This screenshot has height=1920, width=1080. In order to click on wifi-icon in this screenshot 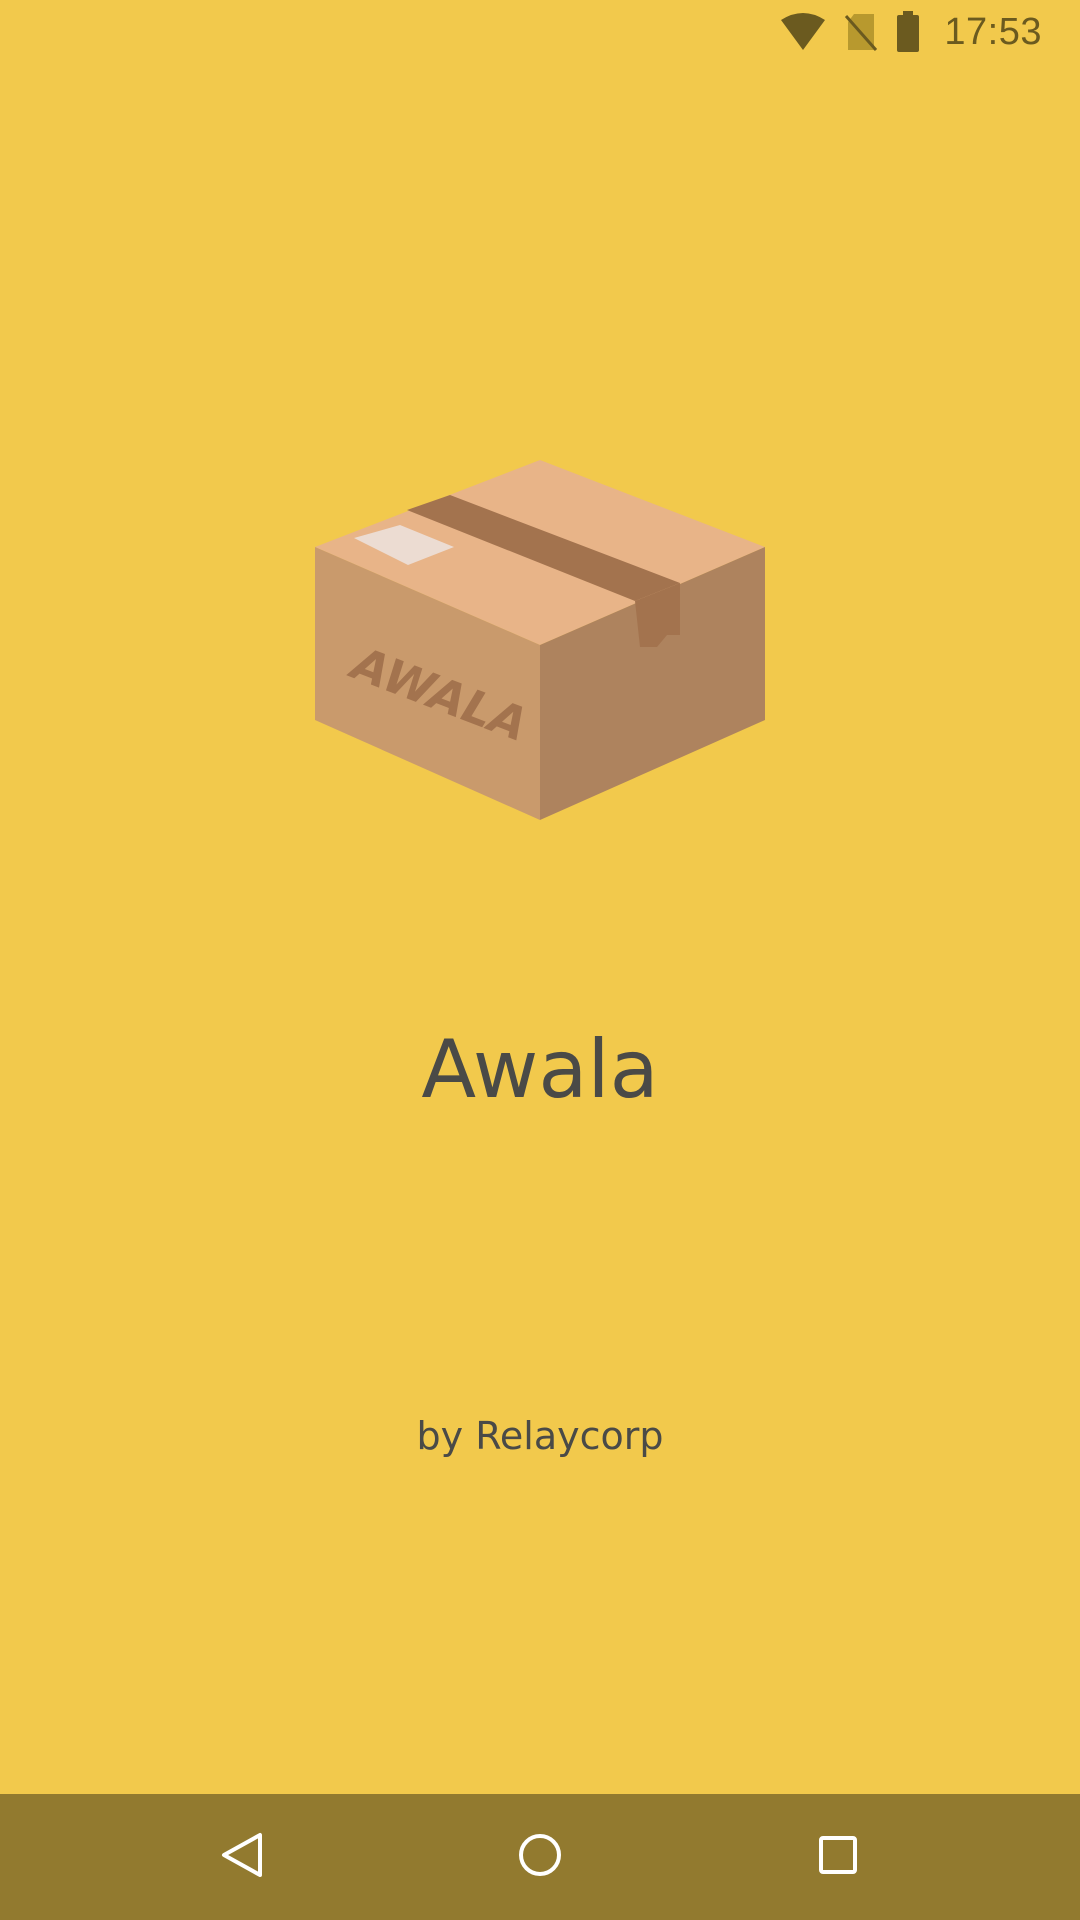, I will do `click(803, 32)`.